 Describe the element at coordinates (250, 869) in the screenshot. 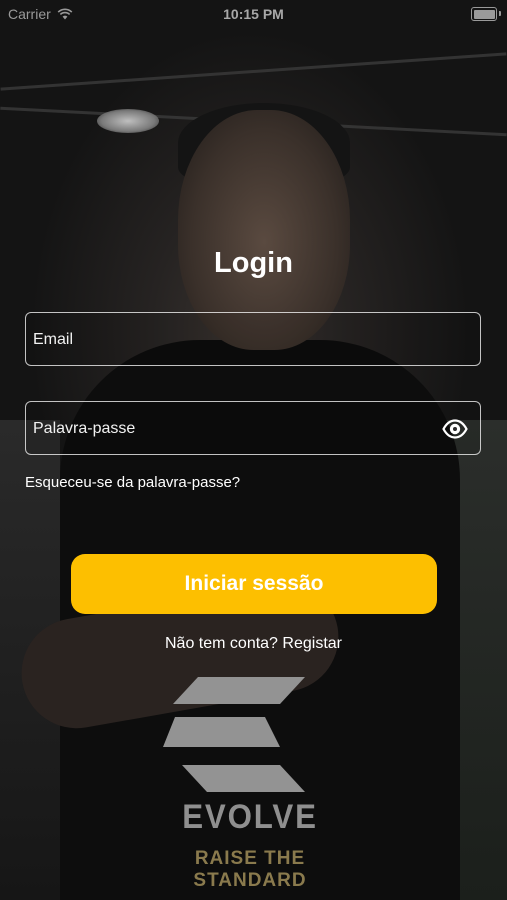

I see `brand-tagline: RAISE THE STANDARD` at that location.